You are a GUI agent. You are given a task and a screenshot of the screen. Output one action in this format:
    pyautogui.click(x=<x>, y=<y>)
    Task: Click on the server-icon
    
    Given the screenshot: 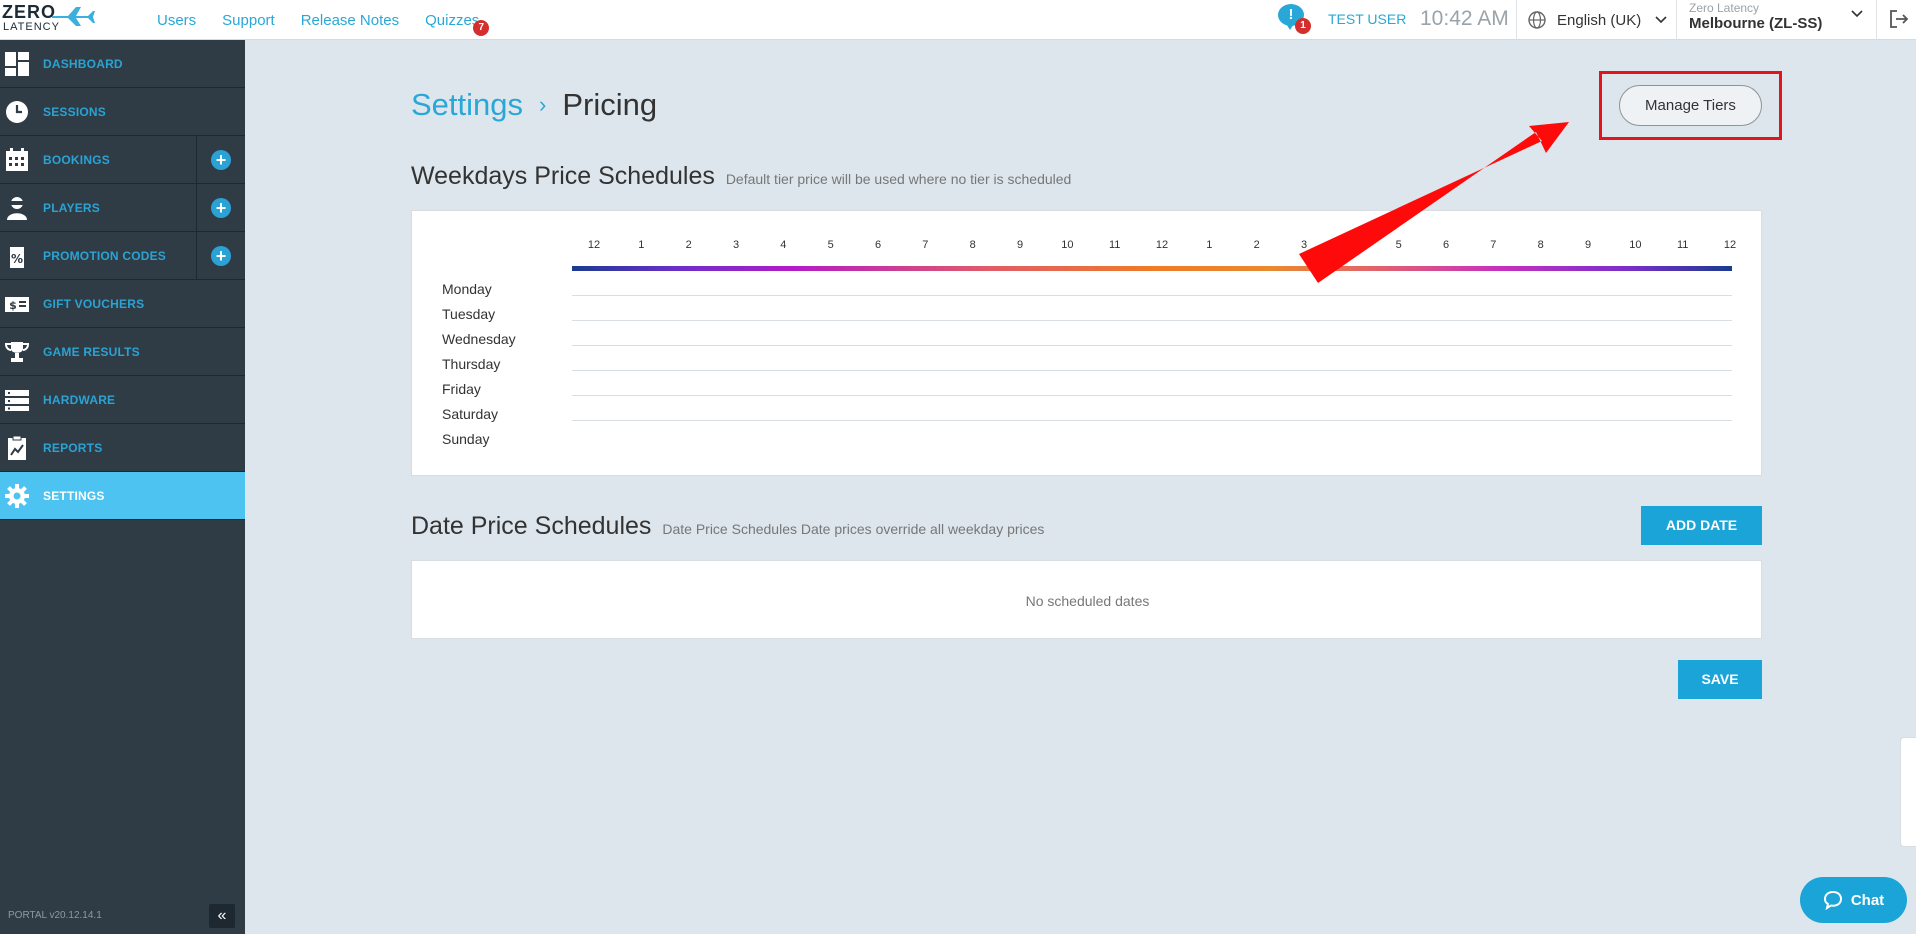 What is the action you would take?
    pyautogui.click(x=17, y=400)
    